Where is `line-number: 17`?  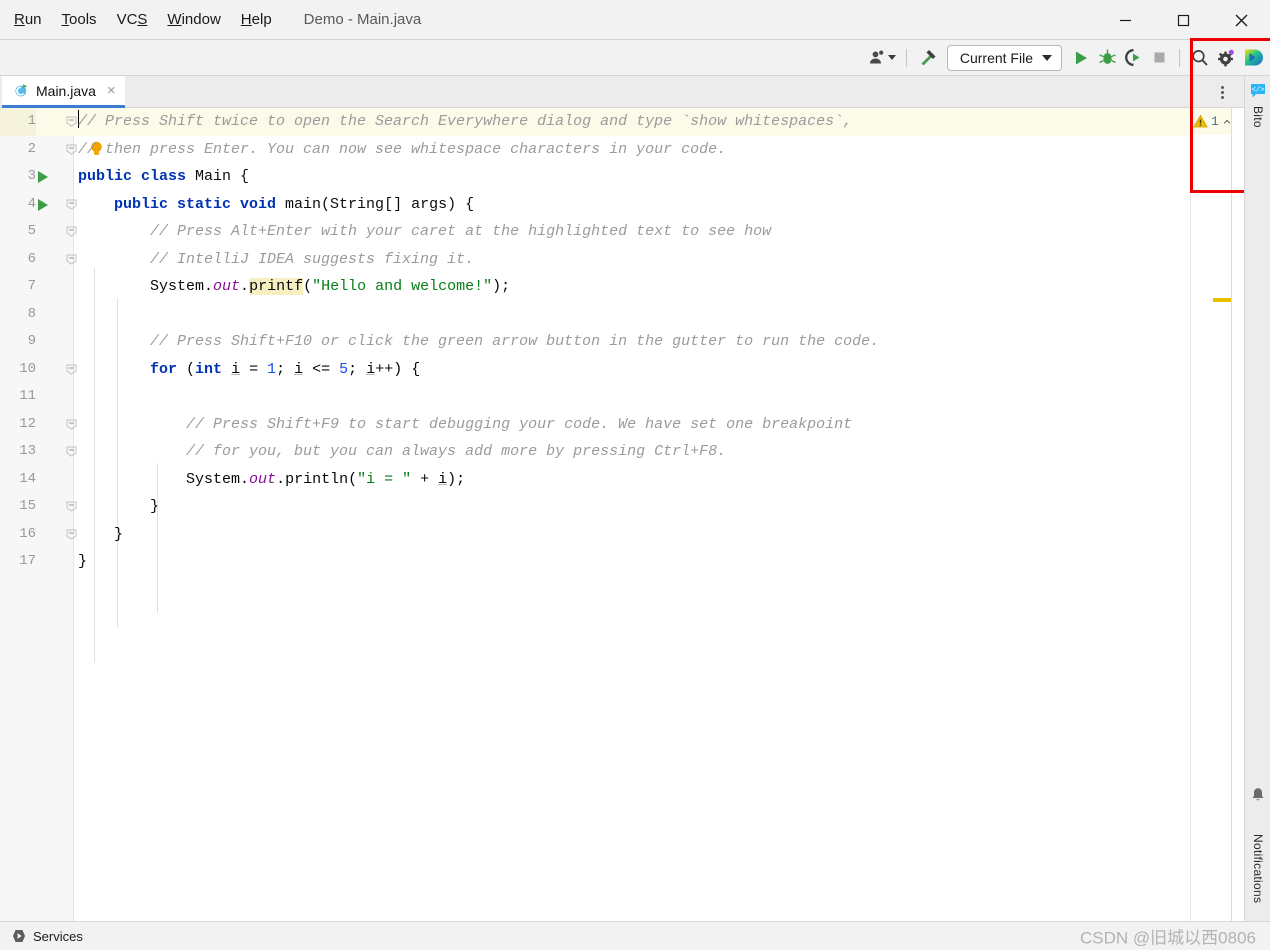 line-number: 17 is located at coordinates (27, 561).